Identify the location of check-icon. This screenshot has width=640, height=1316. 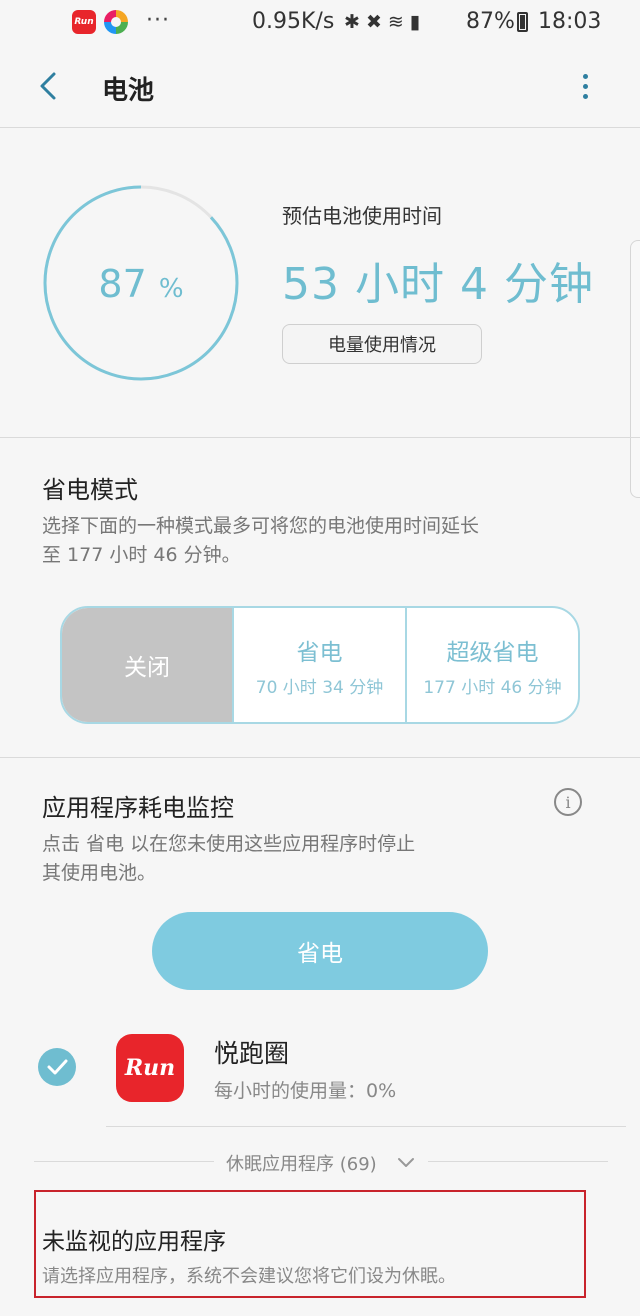
(57, 1067).